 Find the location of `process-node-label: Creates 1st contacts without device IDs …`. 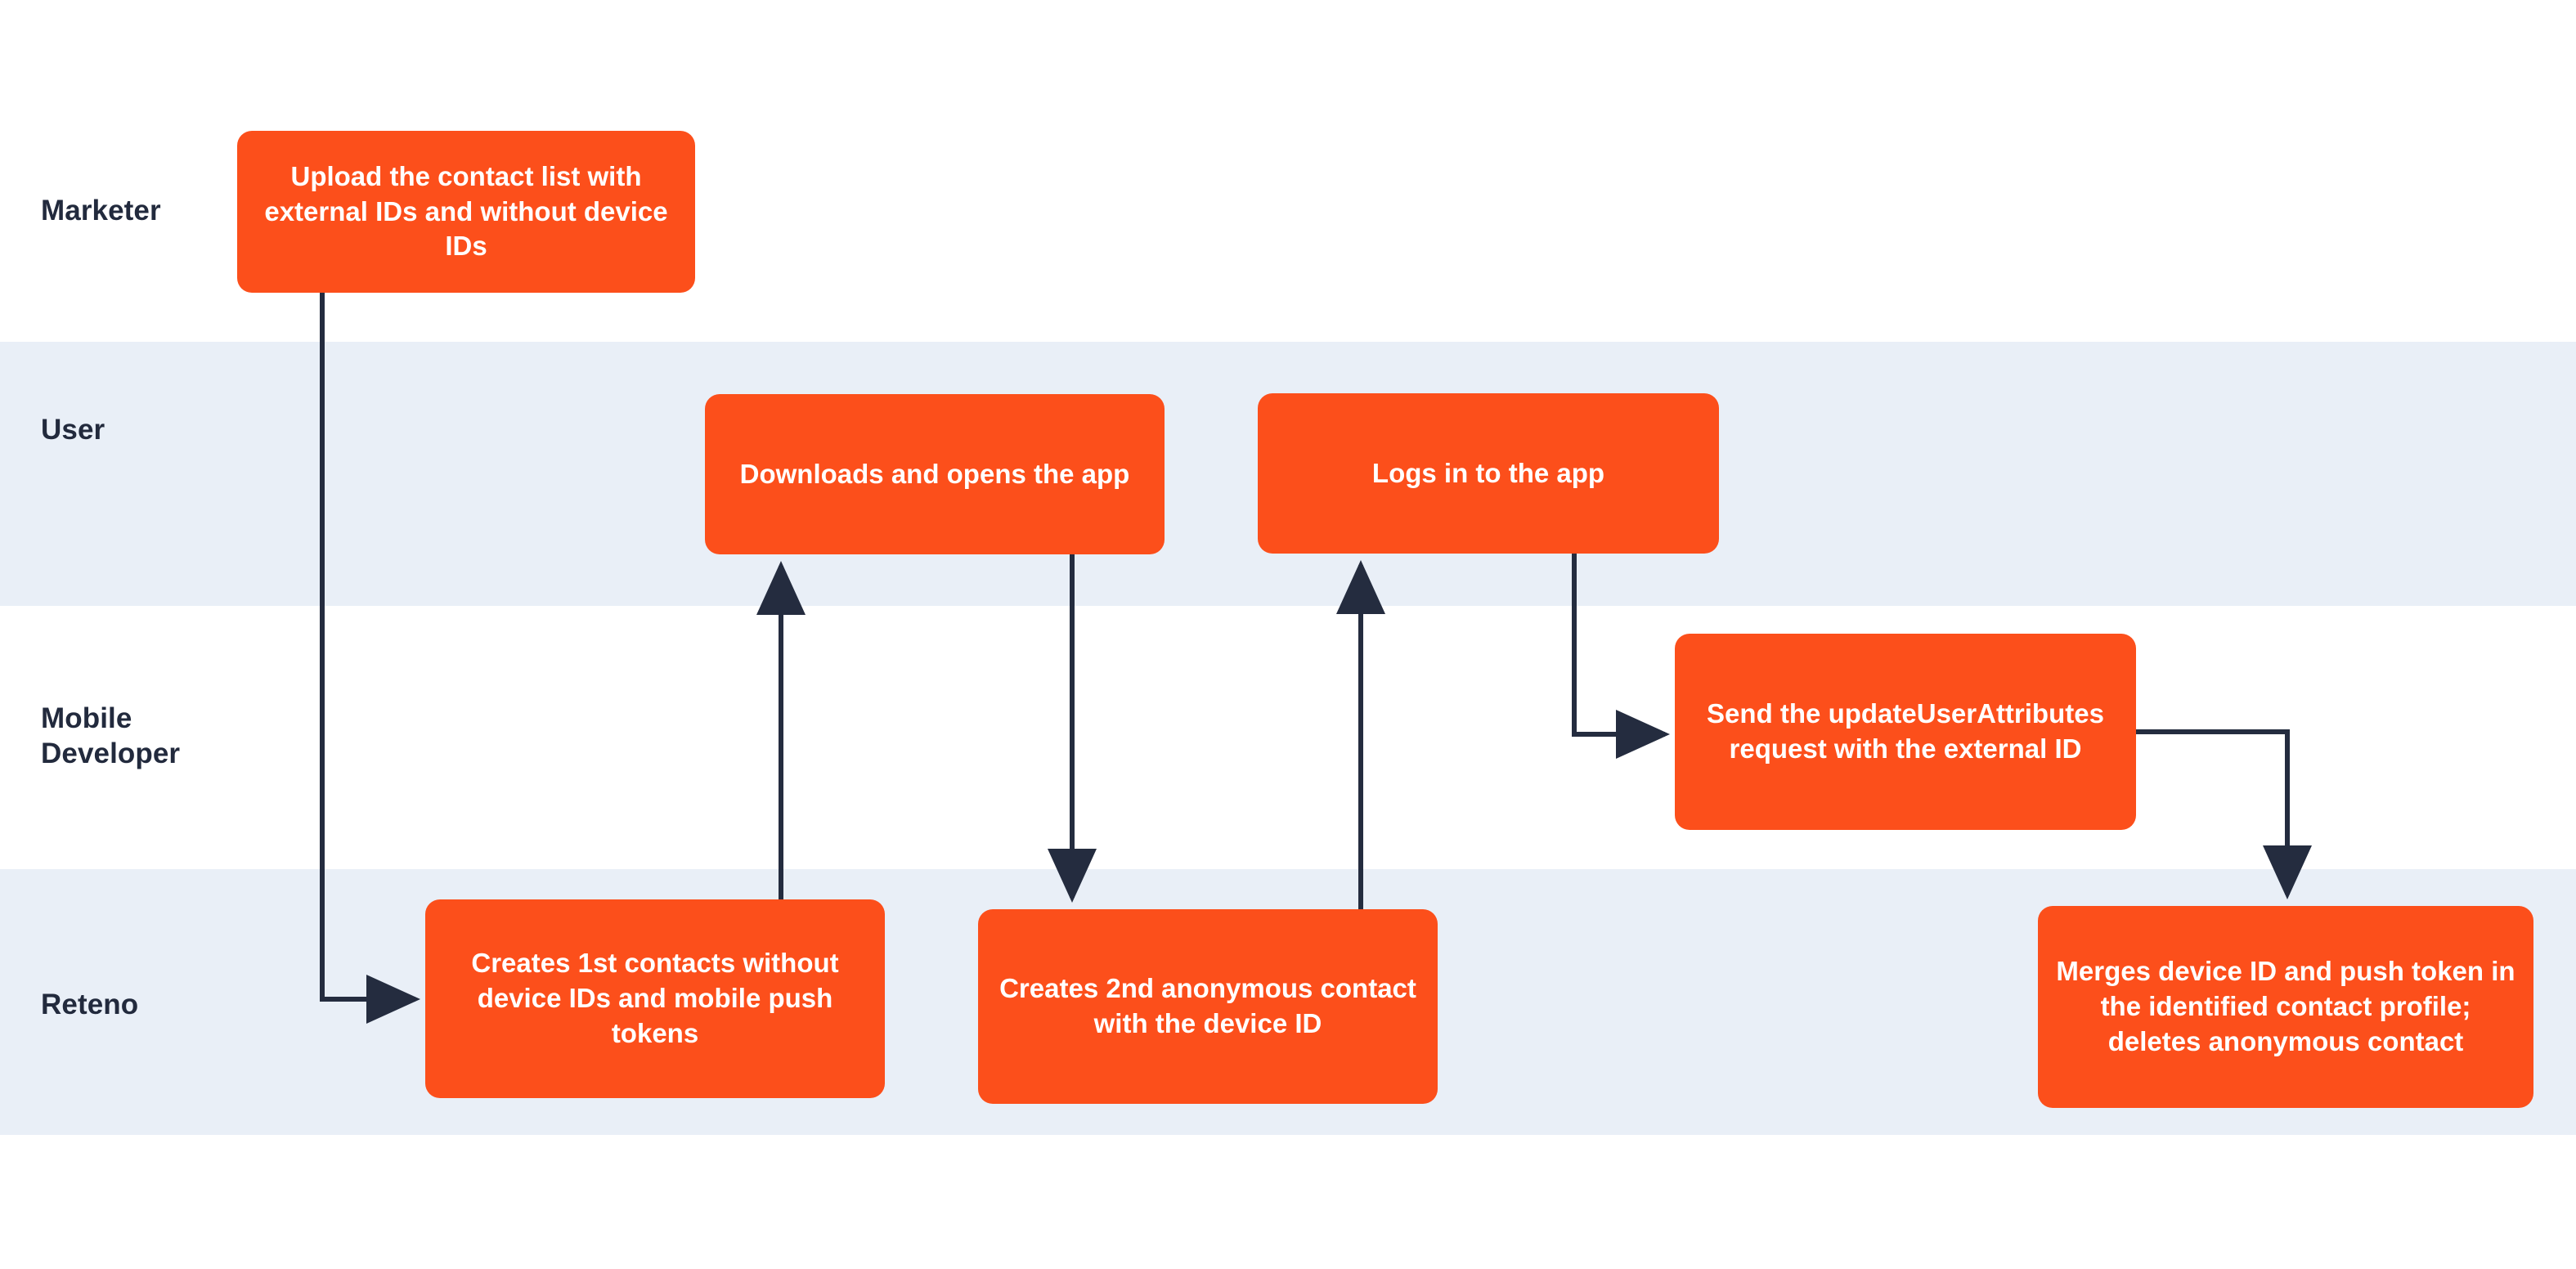

process-node-label: Creates 1st contacts without device IDs … is located at coordinates (655, 998).